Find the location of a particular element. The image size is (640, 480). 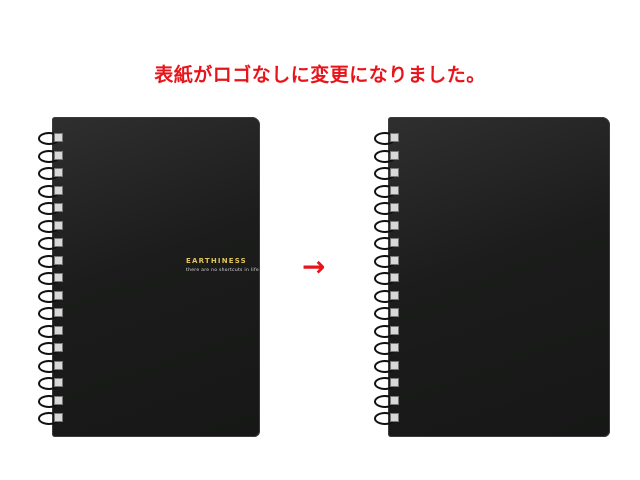

logo-tagline: there are no shortcuts in life is located at coordinates (222, 270).